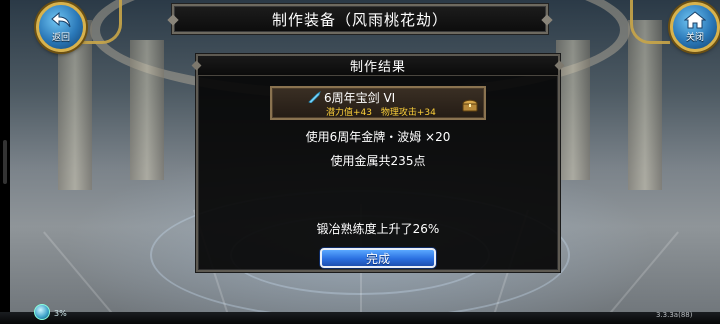  What do you see at coordinates (314, 97) in the screenshot?
I see `sword-crystal-icon` at bounding box center [314, 97].